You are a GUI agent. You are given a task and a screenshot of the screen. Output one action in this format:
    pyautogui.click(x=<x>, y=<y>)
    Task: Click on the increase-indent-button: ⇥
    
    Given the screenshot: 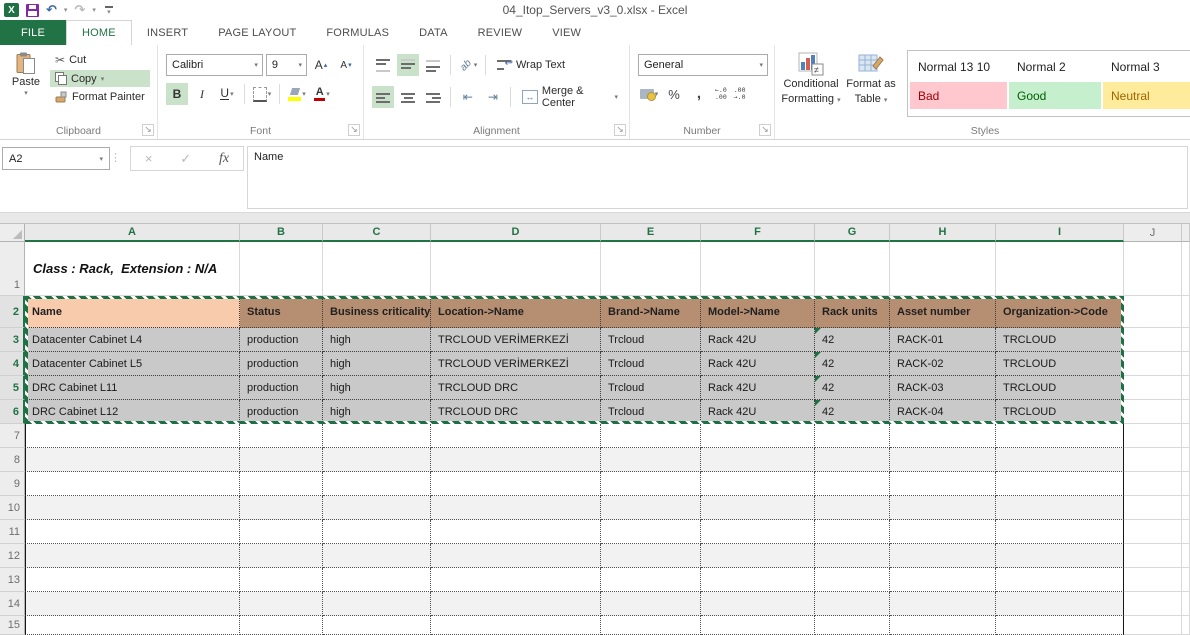 What is the action you would take?
    pyautogui.click(x=493, y=97)
    